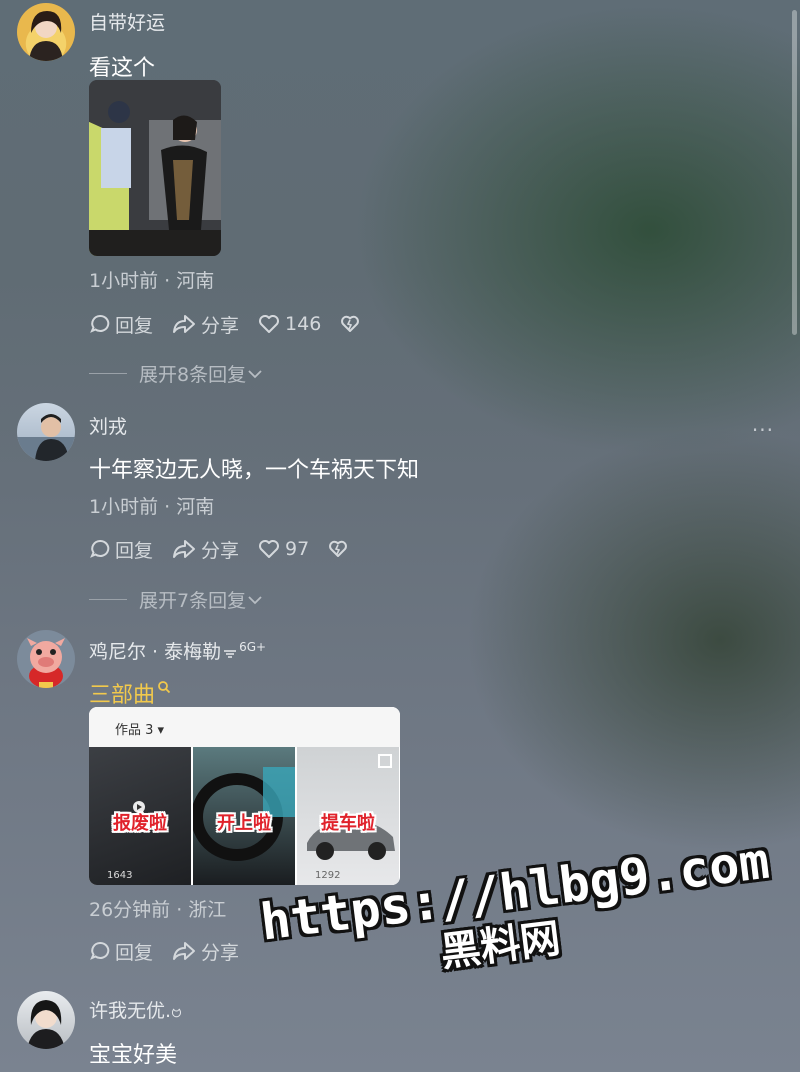 The image size is (800, 1072). What do you see at coordinates (133, 1055) in the screenshot?
I see `comment-text: 宝宝好美` at bounding box center [133, 1055].